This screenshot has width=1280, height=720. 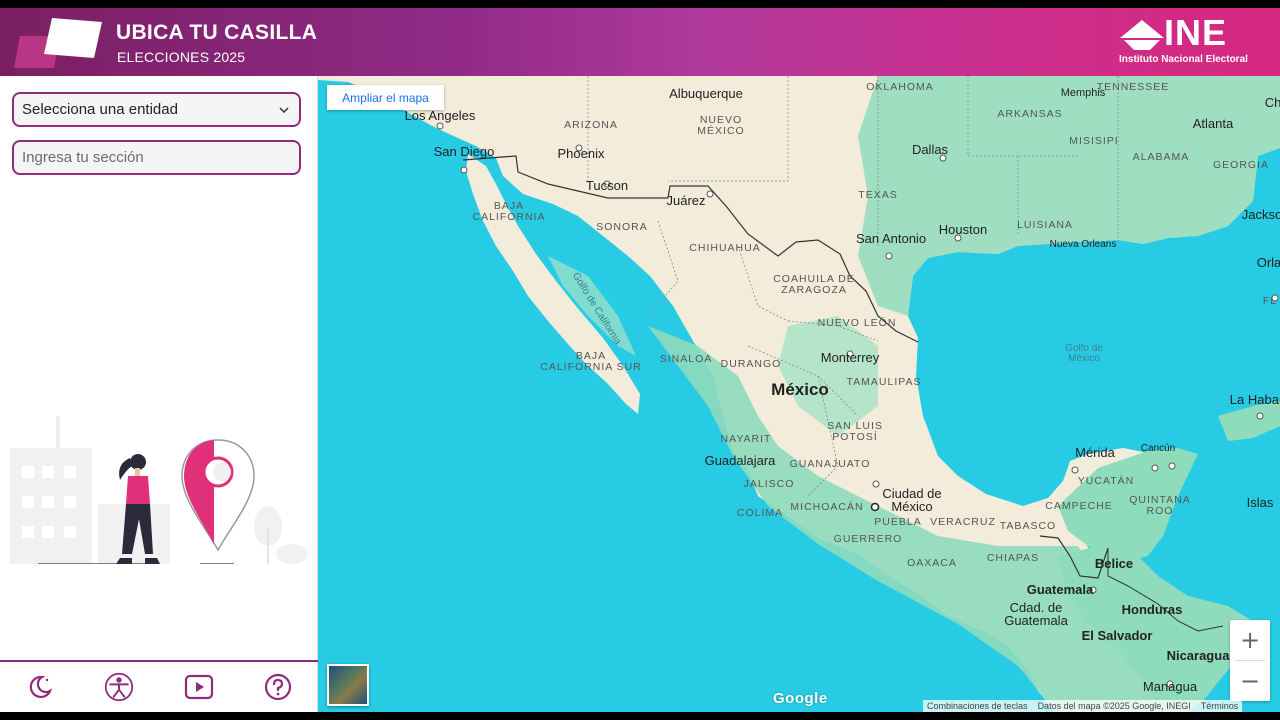 I want to click on map-label-ciudad-de-mexico: Ciudad de México, so click(x=912, y=500).